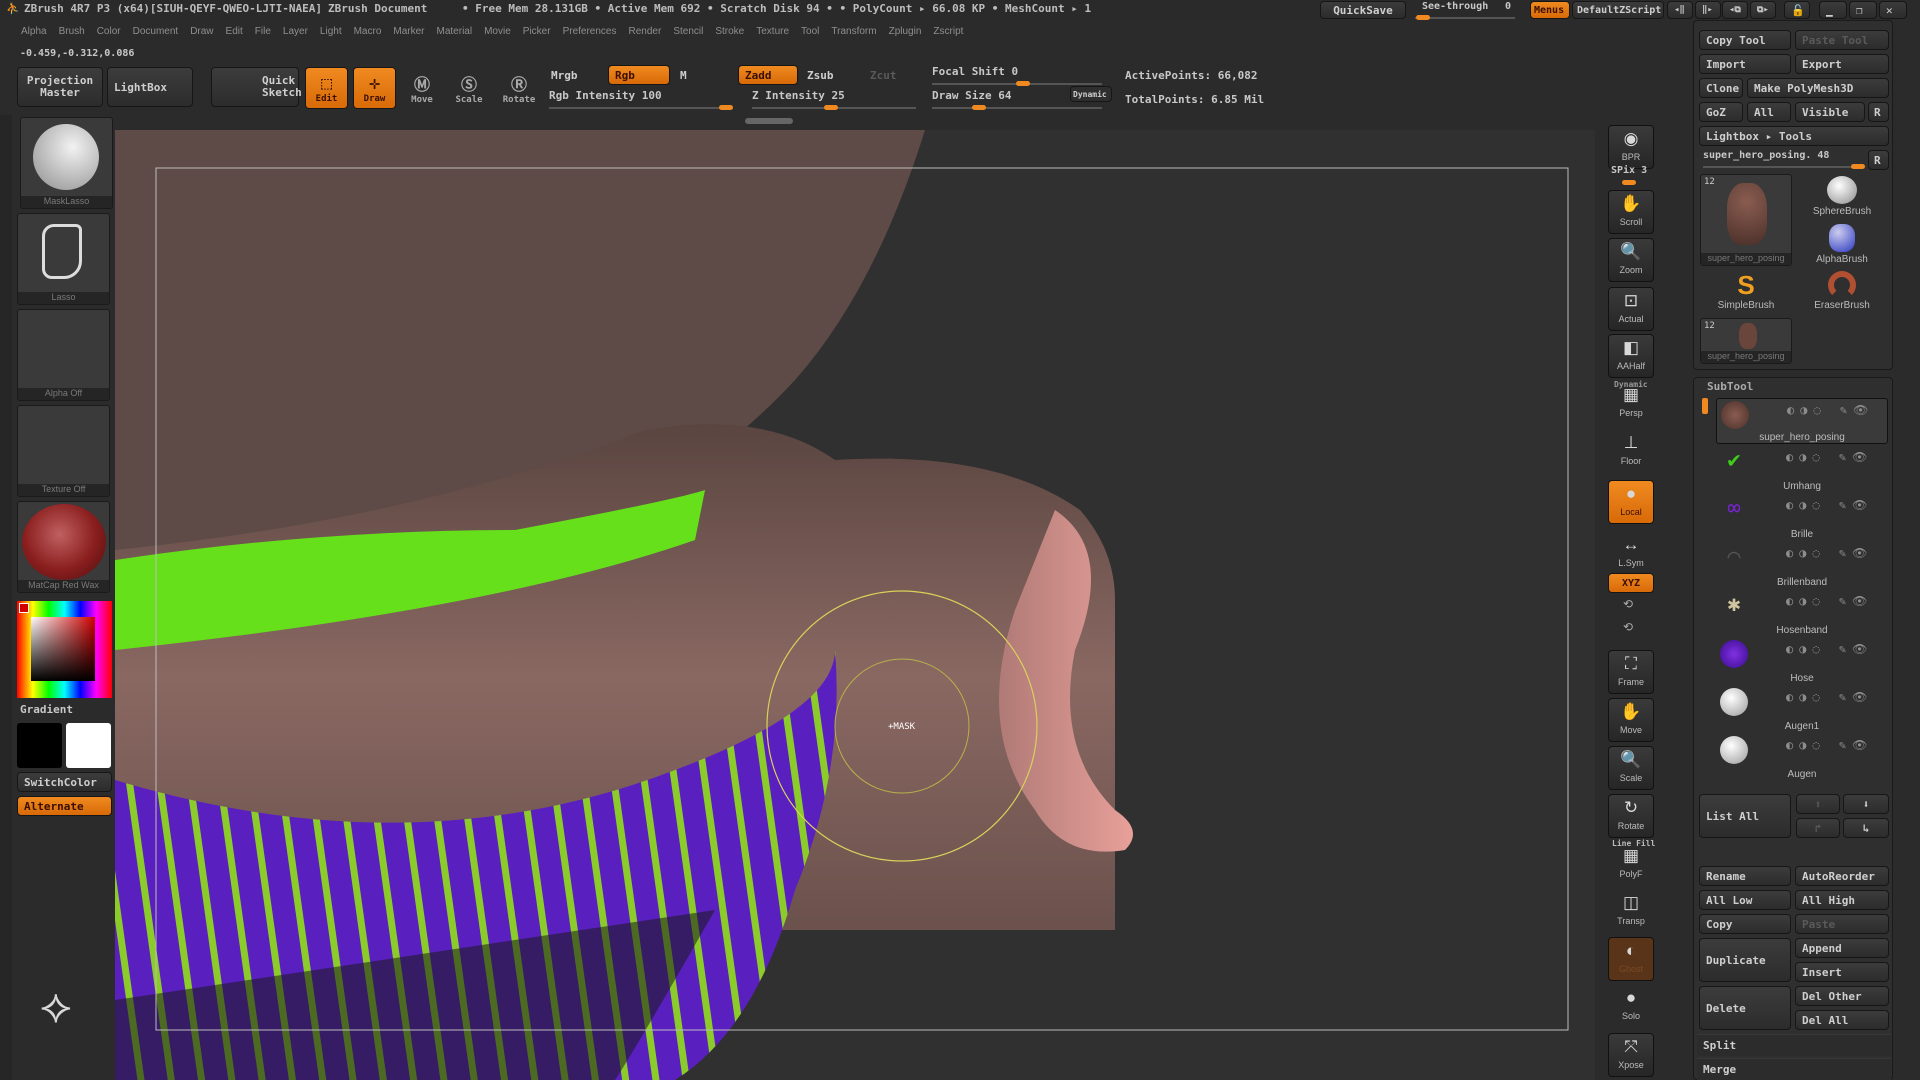 The height and width of the screenshot is (1080, 1920). Describe the element at coordinates (1842, 1020) in the screenshot. I see `del-all-button: Del All` at that location.